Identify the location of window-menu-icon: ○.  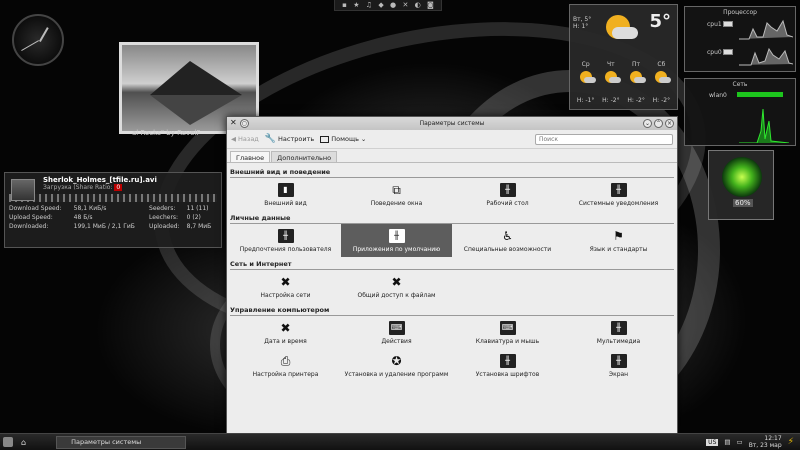
(244, 123).